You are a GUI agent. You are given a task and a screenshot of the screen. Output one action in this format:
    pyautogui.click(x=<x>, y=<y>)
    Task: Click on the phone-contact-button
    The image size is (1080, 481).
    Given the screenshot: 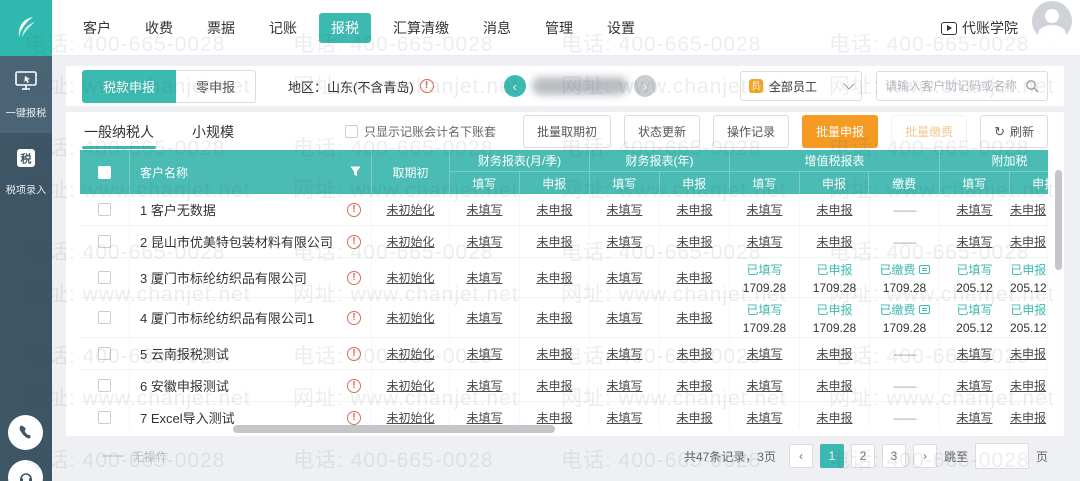 What is the action you would take?
    pyautogui.click(x=25, y=432)
    